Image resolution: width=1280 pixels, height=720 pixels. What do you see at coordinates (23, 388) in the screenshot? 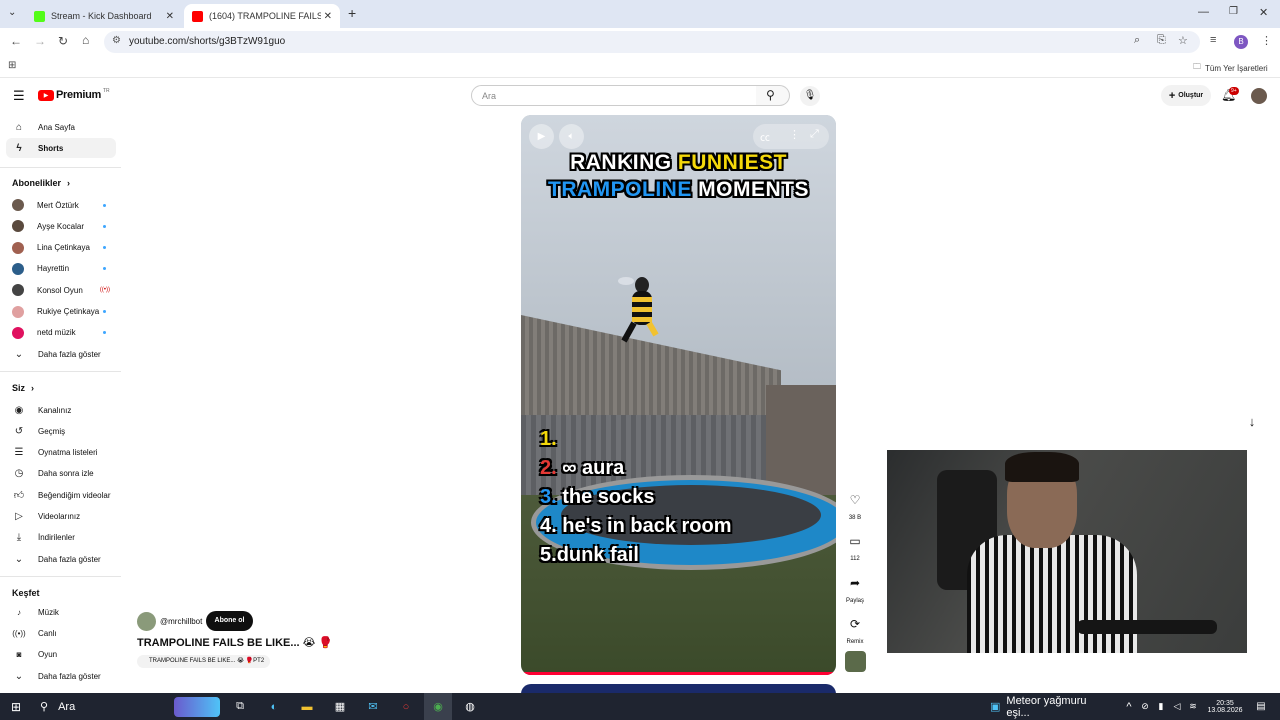
I see `you-header: Siz ›` at bounding box center [23, 388].